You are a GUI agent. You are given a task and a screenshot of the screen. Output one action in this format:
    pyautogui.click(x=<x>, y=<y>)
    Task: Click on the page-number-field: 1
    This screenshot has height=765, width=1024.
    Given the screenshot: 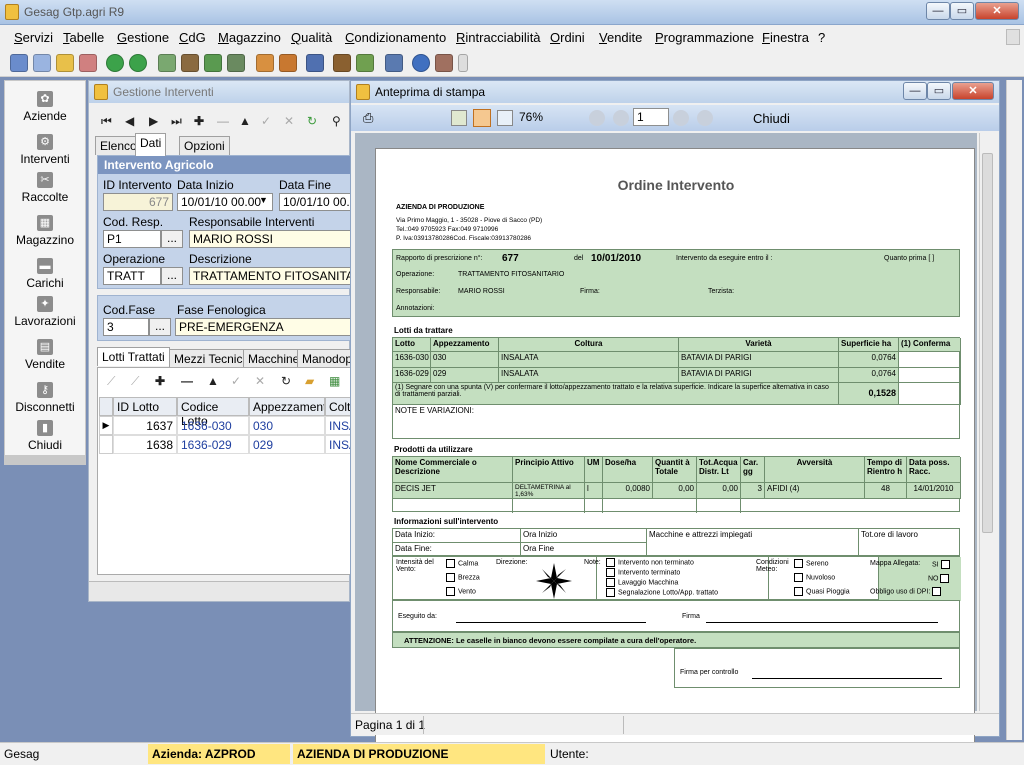 What is the action you would take?
    pyautogui.click(x=651, y=117)
    